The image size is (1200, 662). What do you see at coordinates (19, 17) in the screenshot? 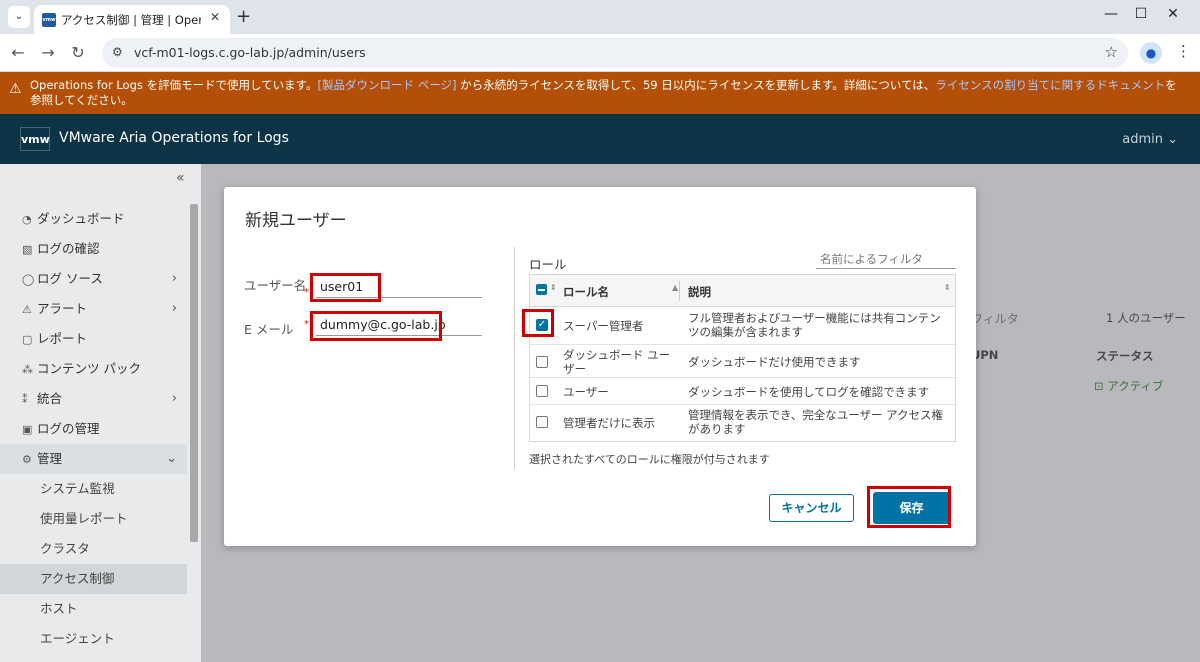
I see `tab-search-icon: ⌄` at bounding box center [19, 17].